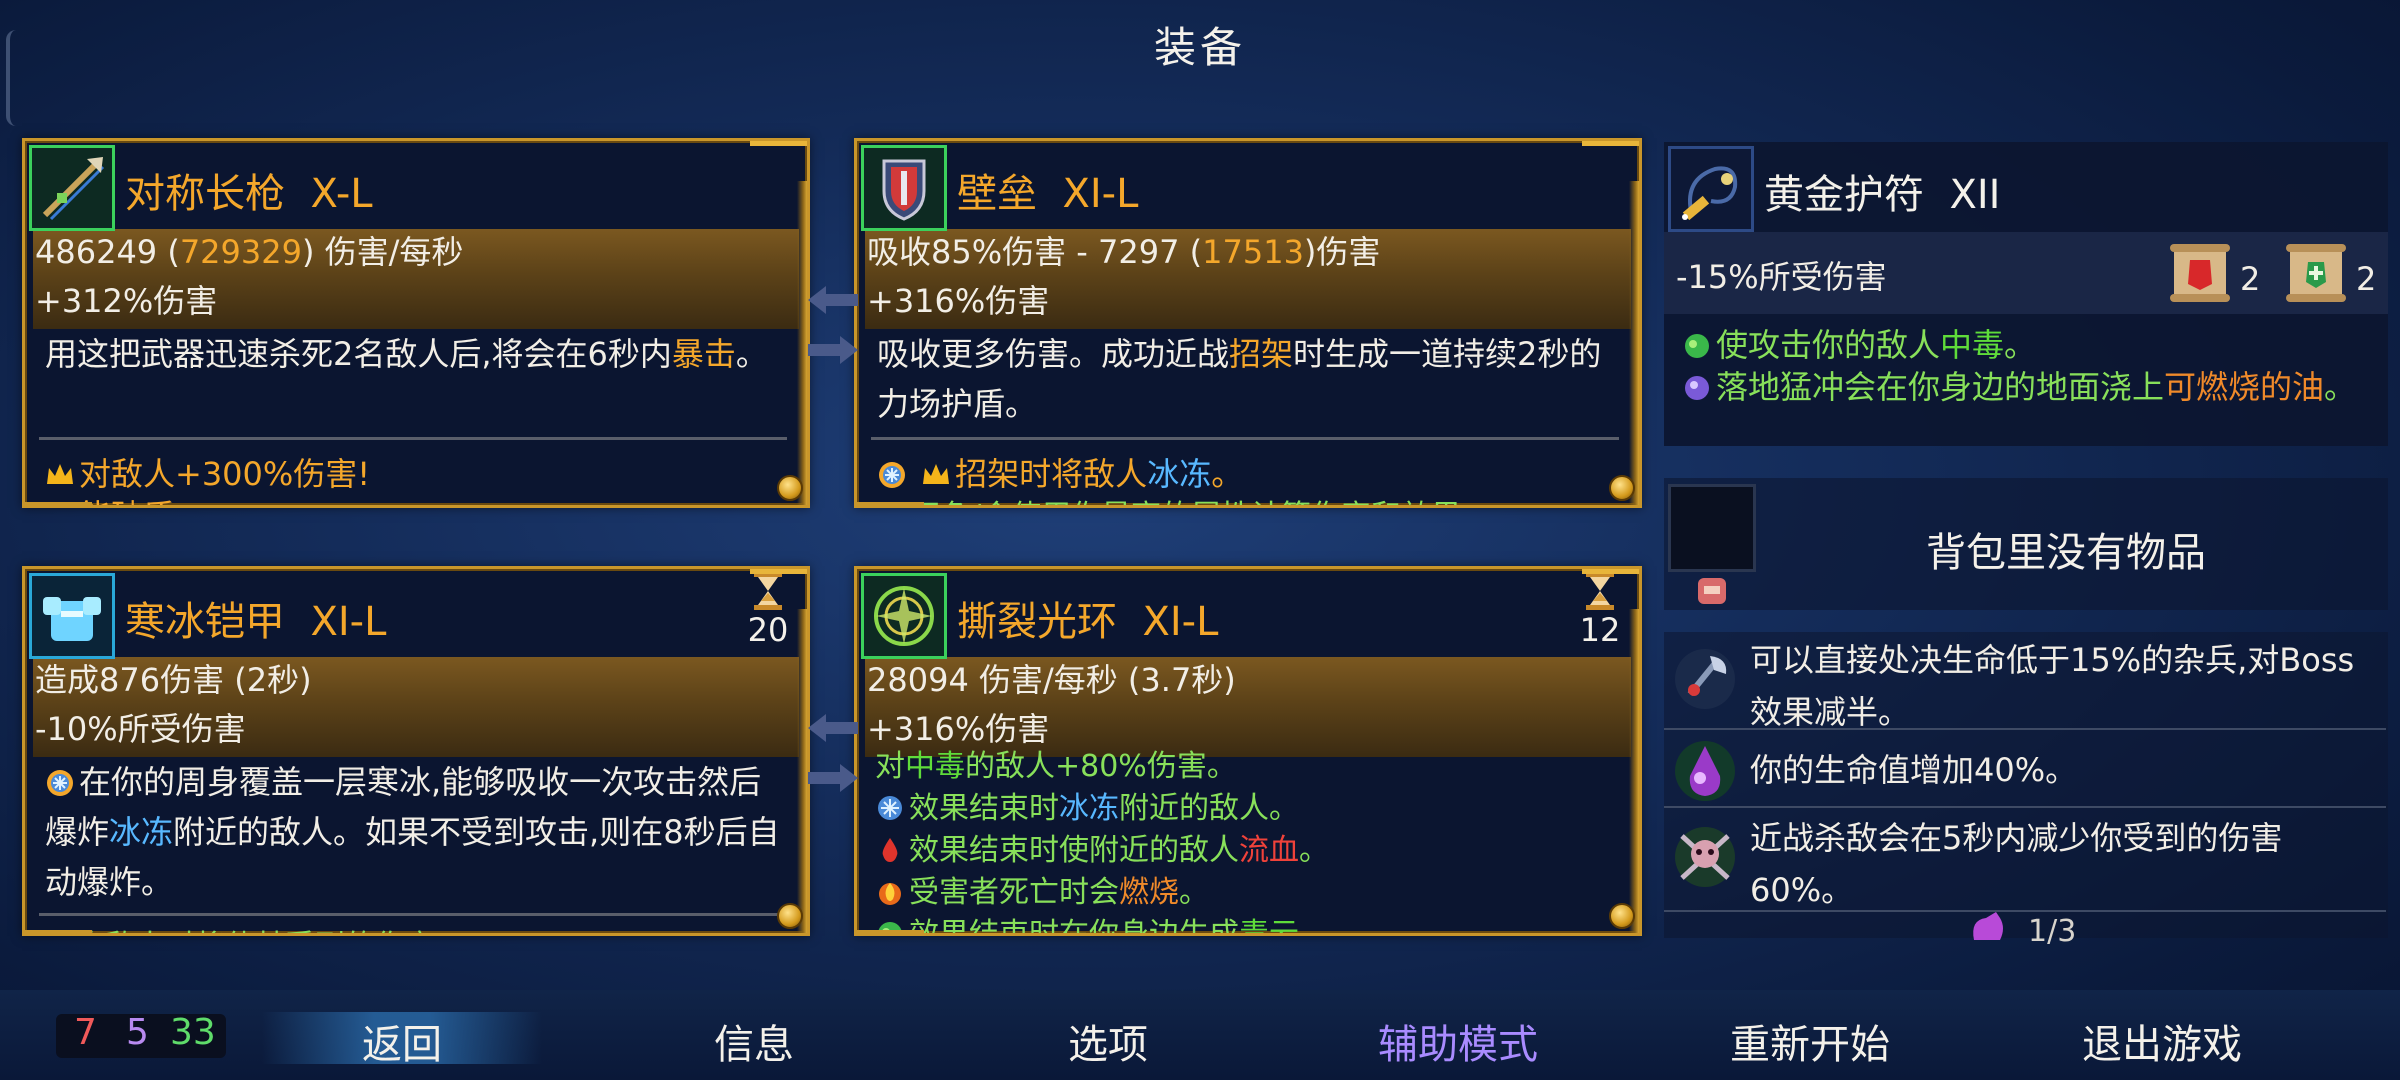 The image size is (2400, 1080). What do you see at coordinates (2066, 553) in the screenshot?
I see `backpack-empty-text: 背包里没有物品` at bounding box center [2066, 553].